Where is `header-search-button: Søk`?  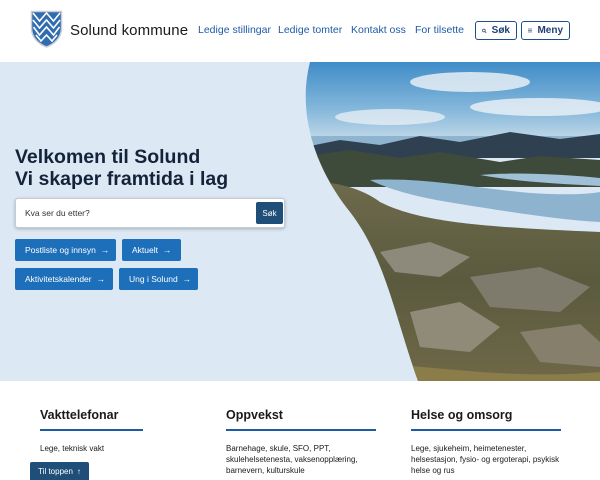 header-search-button: Søk is located at coordinates (496, 30).